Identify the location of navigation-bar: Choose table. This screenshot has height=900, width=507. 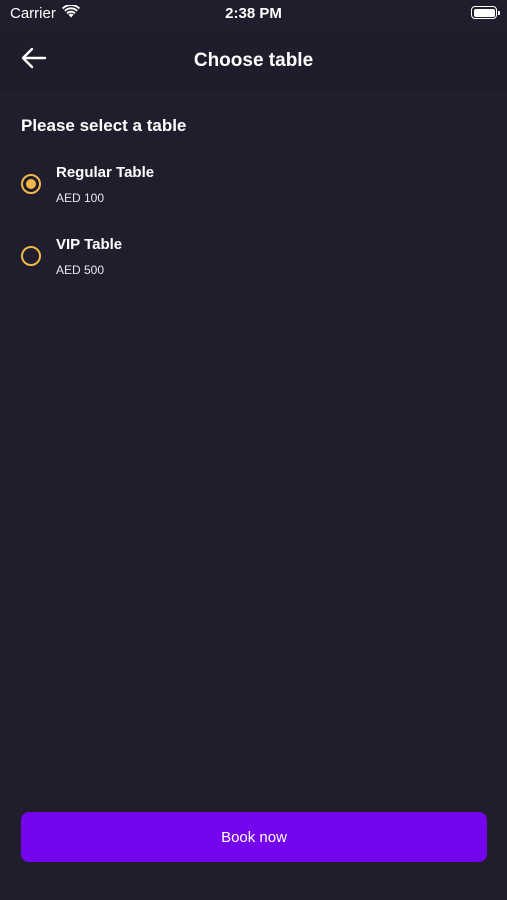
(253, 60).